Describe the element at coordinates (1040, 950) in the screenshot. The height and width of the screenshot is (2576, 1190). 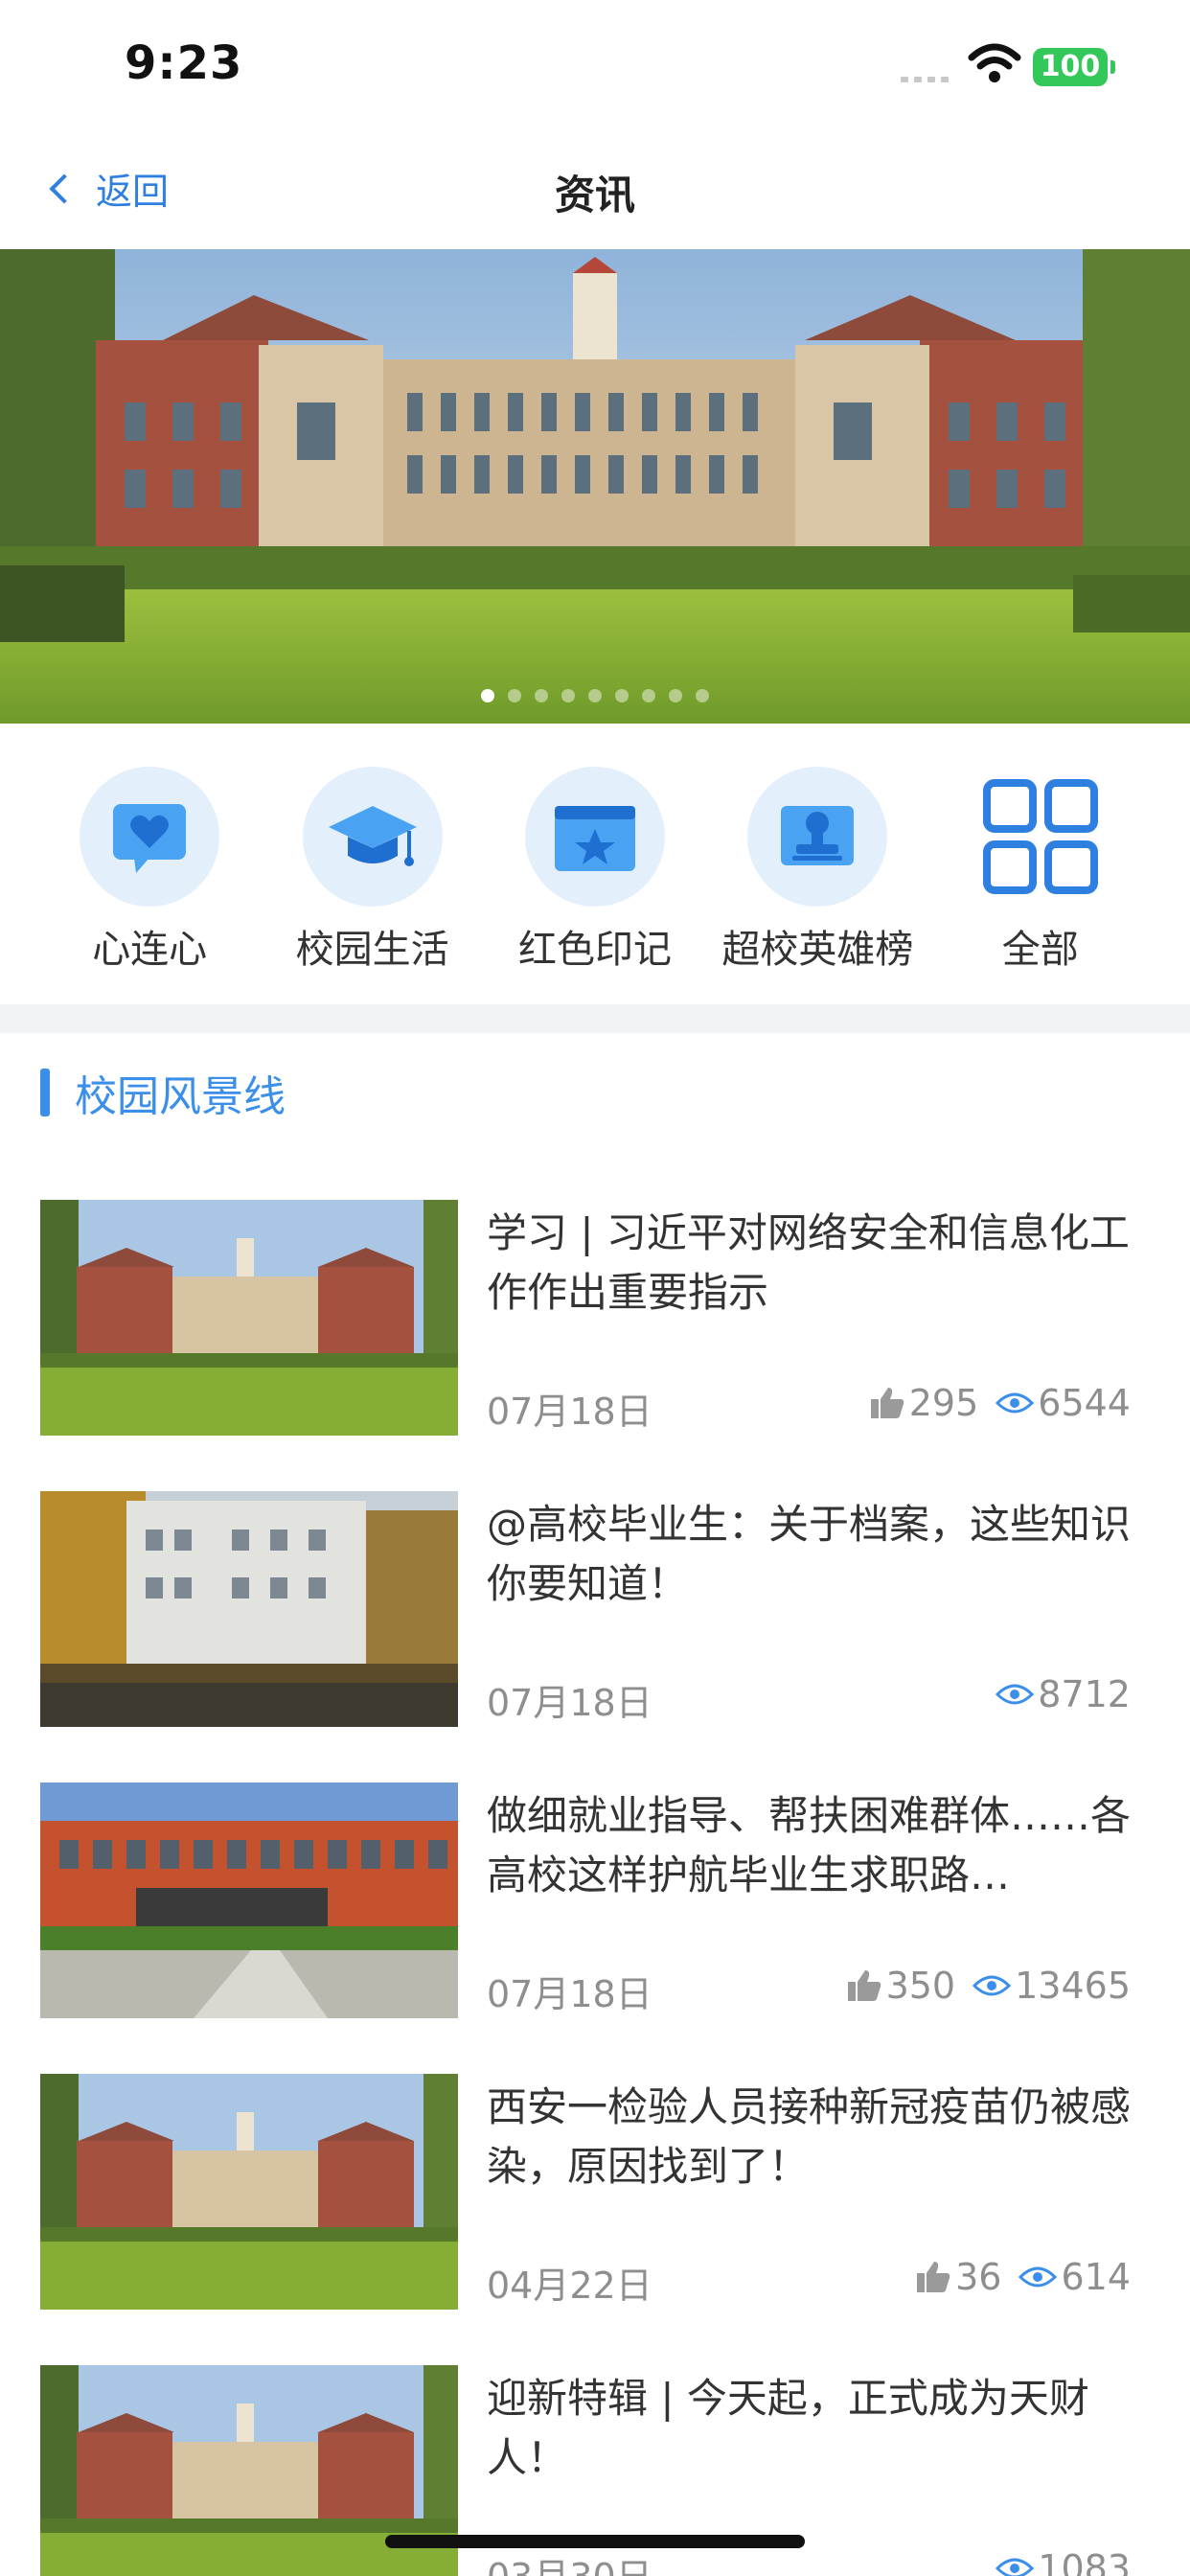
I see `category-label: 全部` at that location.